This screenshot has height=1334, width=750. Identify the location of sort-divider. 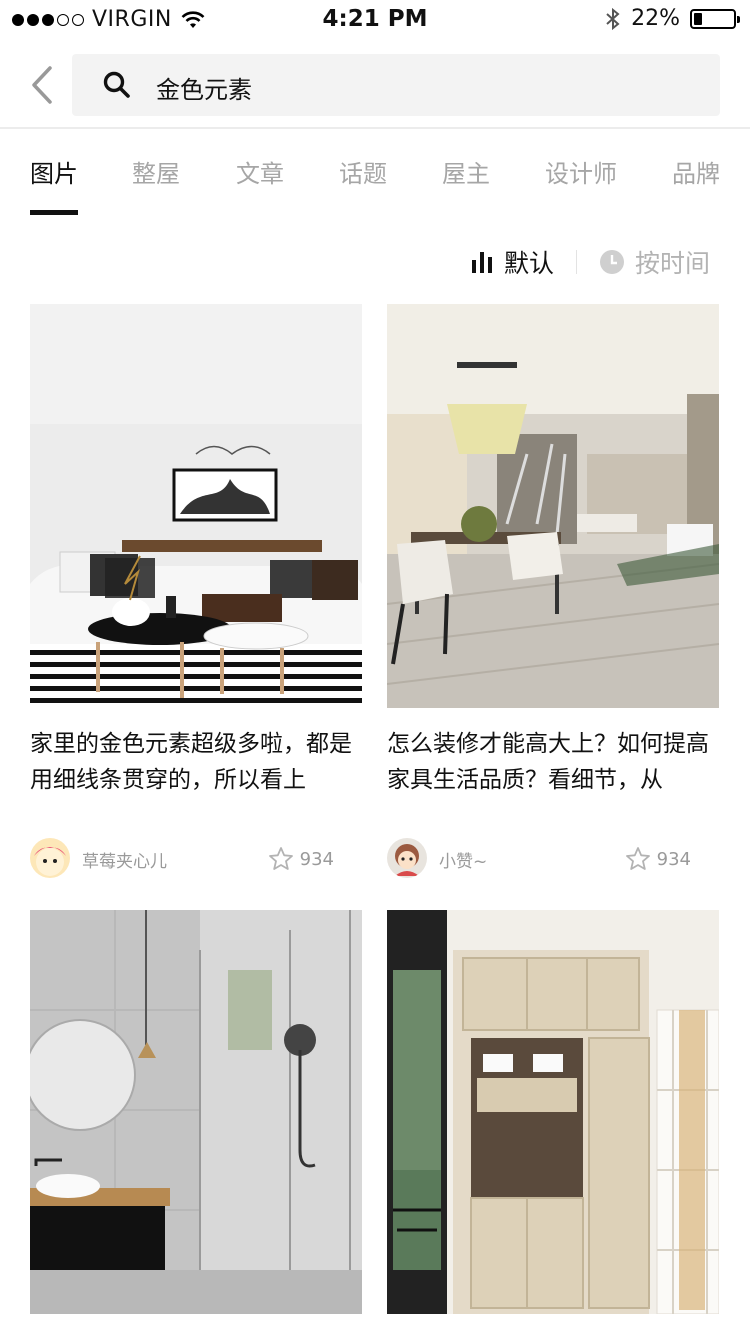
(576, 262).